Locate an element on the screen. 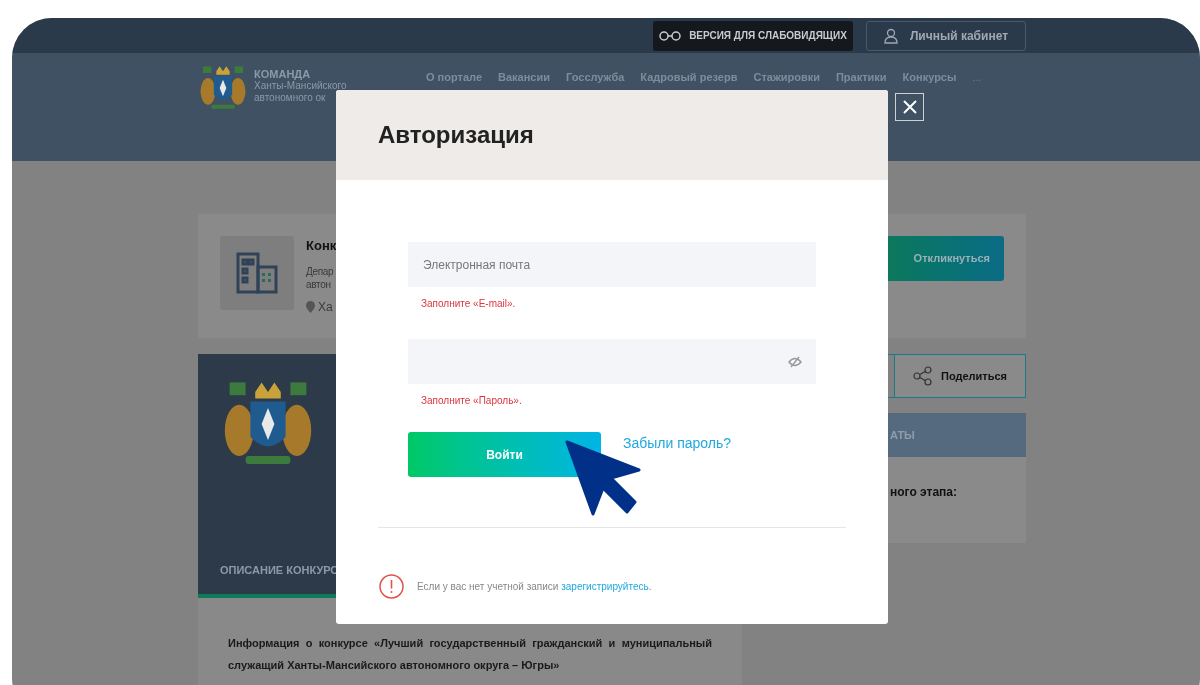 This screenshot has height=685, width=1200. warning-icon is located at coordinates (391, 586).